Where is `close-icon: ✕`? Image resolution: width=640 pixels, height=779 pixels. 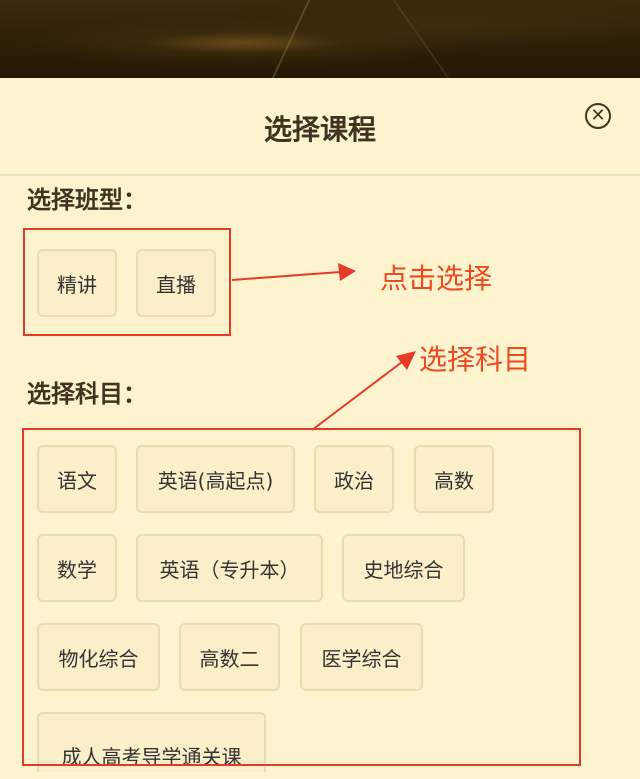 close-icon: ✕ is located at coordinates (598, 116).